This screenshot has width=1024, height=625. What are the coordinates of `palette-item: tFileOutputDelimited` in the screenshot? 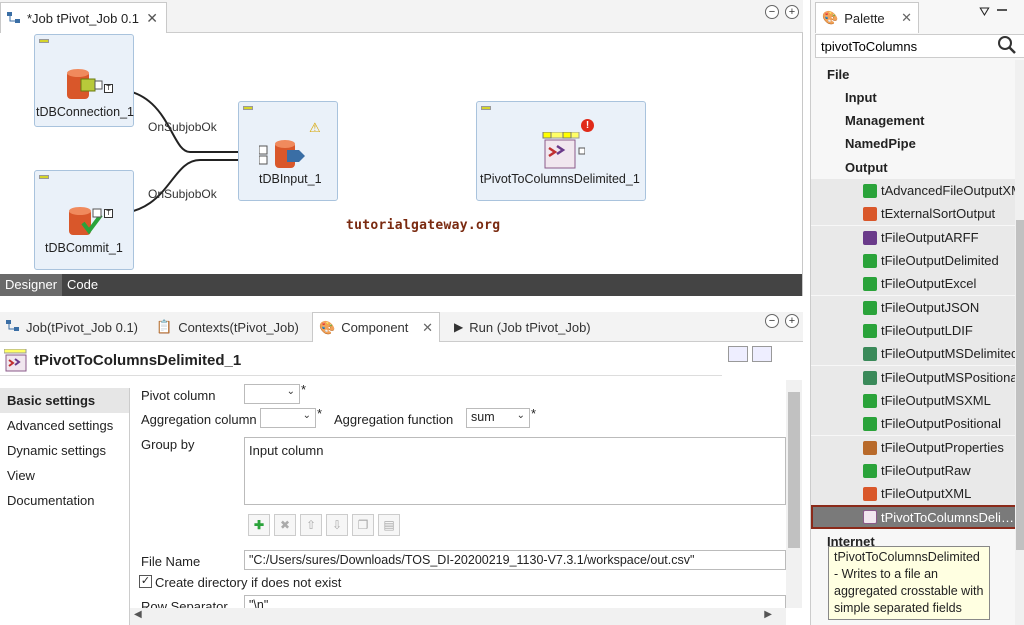 It's located at (913, 260).